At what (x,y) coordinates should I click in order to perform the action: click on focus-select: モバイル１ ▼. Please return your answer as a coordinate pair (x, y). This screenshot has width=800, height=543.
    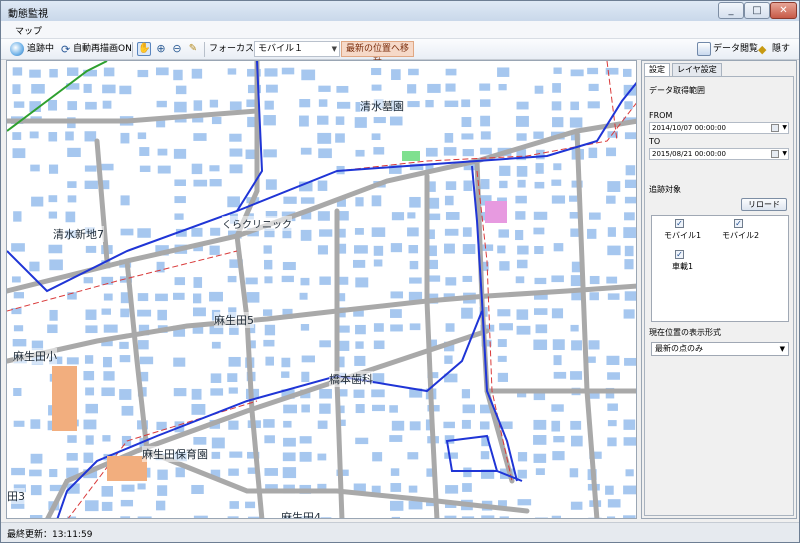
    Looking at the image, I should click on (297, 49).